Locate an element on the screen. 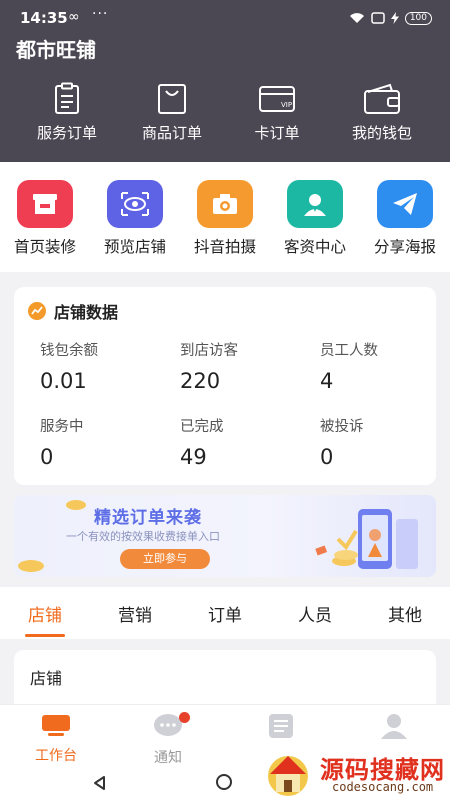 This screenshot has width=450, height=800. nav-workbench: 工作台 is located at coordinates (56, 739).